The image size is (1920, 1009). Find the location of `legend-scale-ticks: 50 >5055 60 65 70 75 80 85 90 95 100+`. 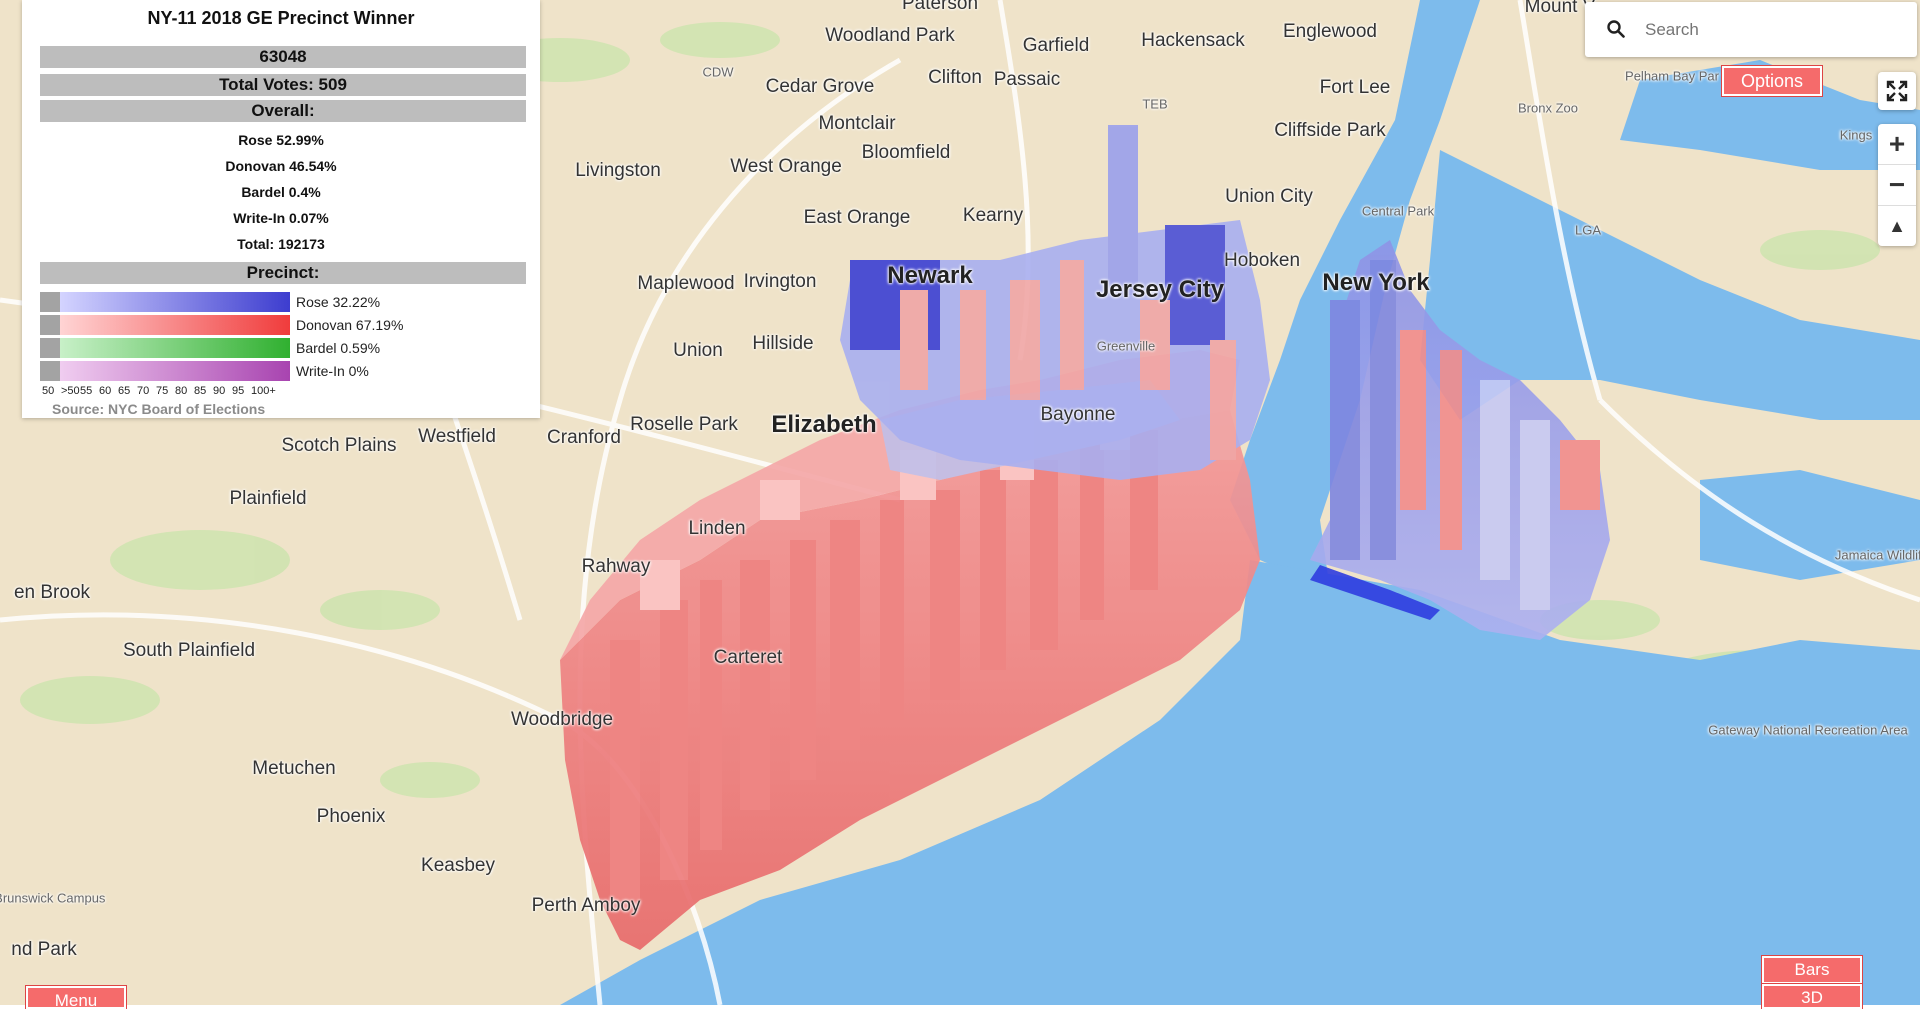

legend-scale-ticks: 50 >5055 60 65 70 75 80 85 90 95 100+ is located at coordinates (159, 391).